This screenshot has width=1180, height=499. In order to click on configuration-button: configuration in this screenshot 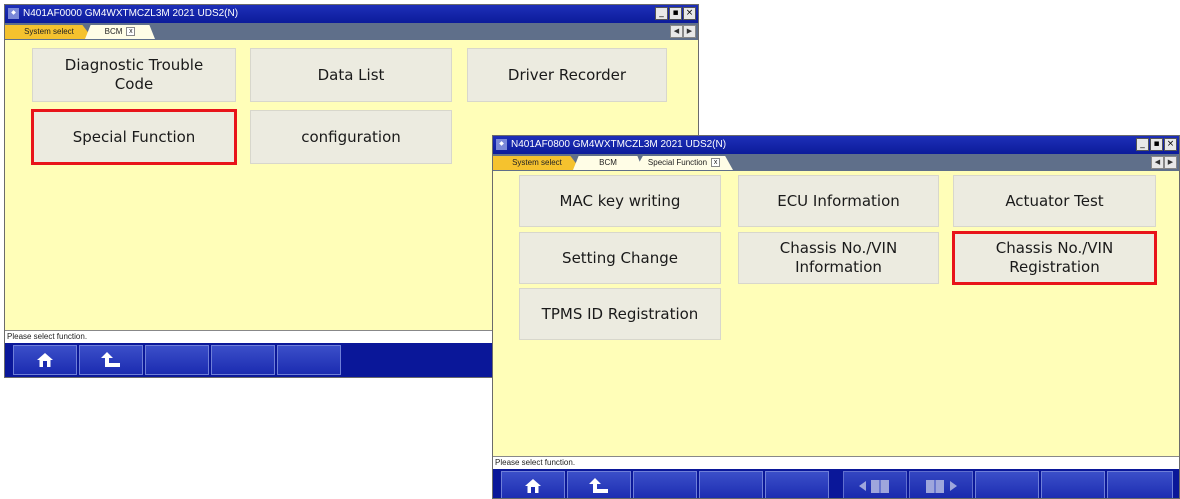, I will do `click(351, 137)`.